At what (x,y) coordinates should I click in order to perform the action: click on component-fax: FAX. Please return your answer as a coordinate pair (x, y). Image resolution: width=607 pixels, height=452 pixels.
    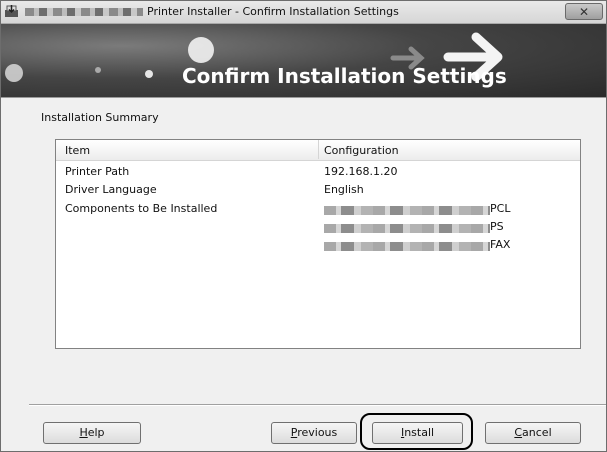
    Looking at the image, I should click on (500, 244).